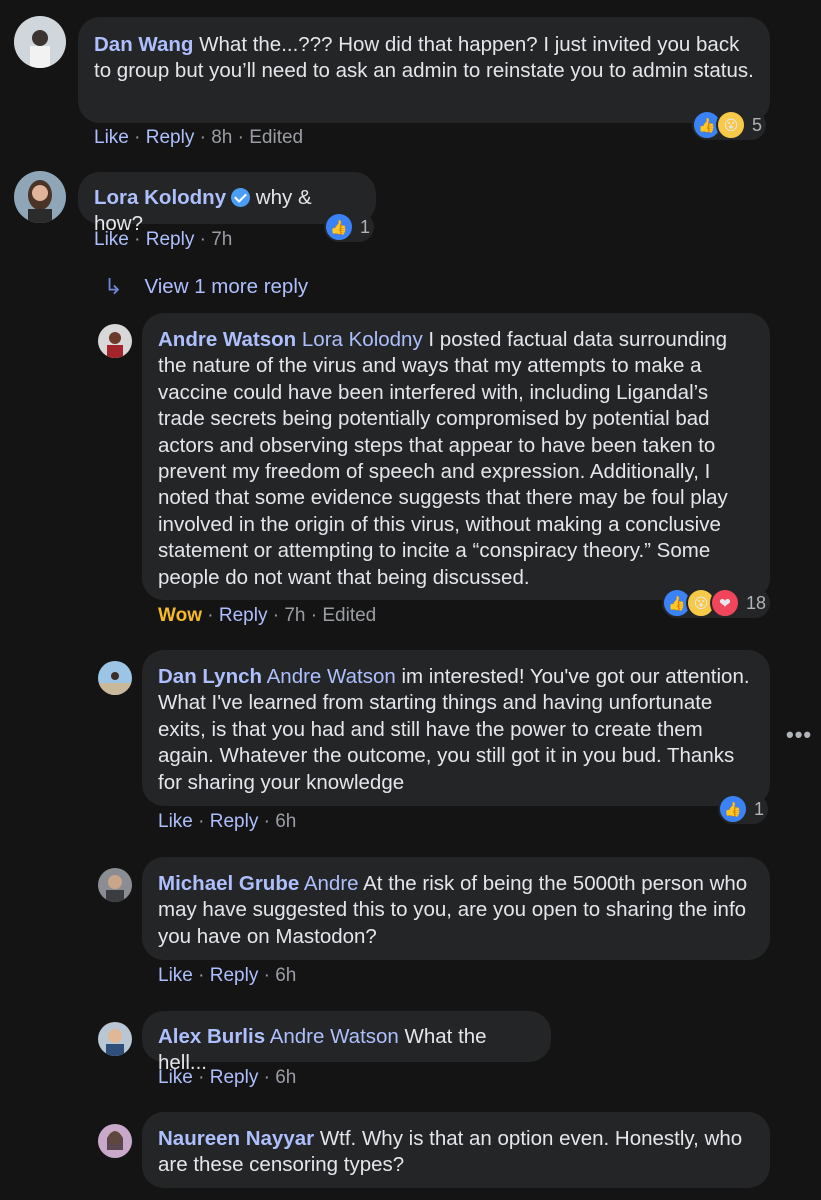 The height and width of the screenshot is (1200, 821). I want to click on reaction-summary: 👍 😮 ❤ 18, so click(716, 603).